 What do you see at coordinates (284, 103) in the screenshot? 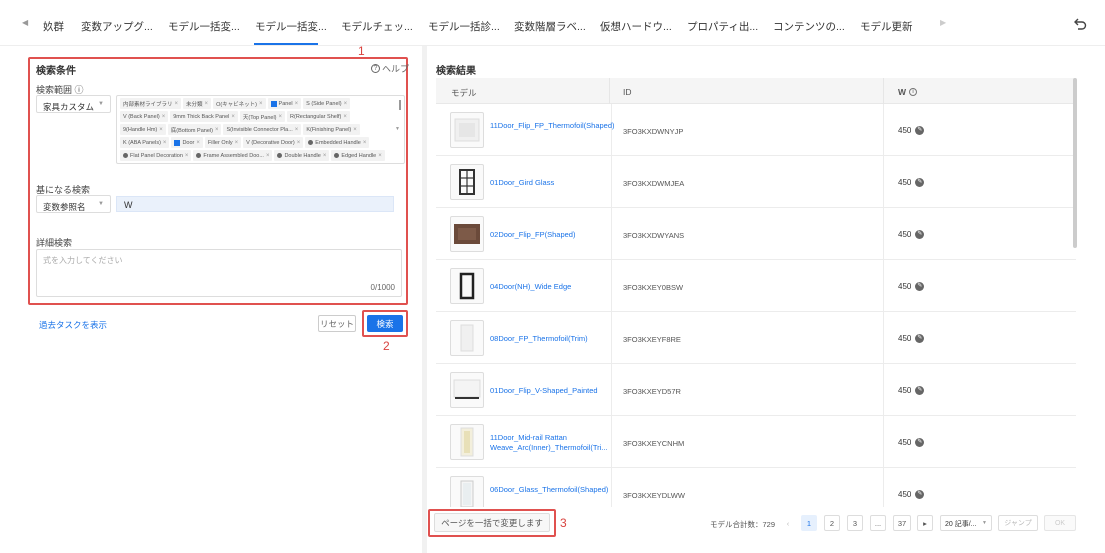
I see `category-chip: Panel ×` at bounding box center [284, 103].